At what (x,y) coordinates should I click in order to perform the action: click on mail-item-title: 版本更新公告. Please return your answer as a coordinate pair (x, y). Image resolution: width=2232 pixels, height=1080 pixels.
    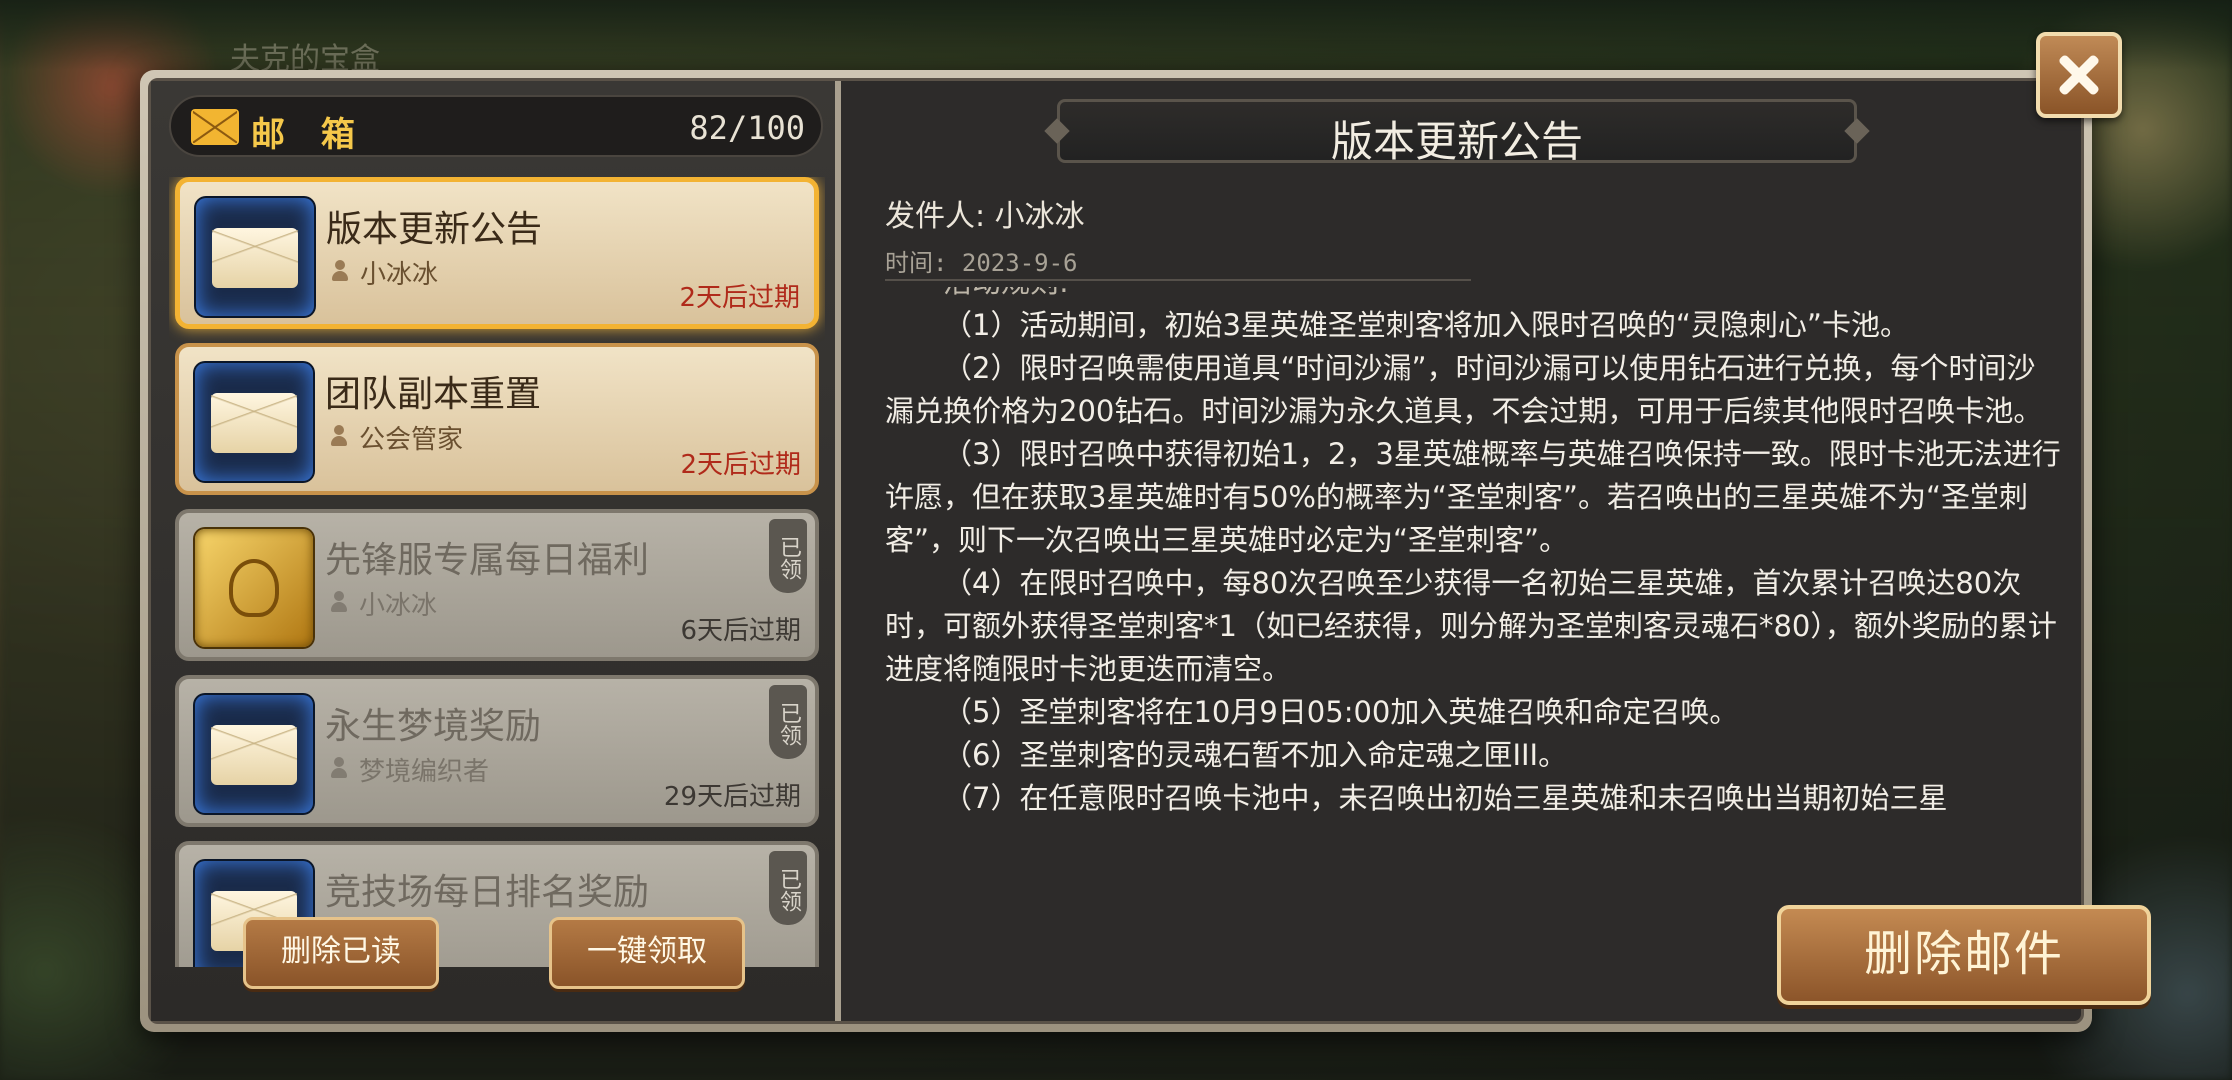
    Looking at the image, I should click on (434, 229).